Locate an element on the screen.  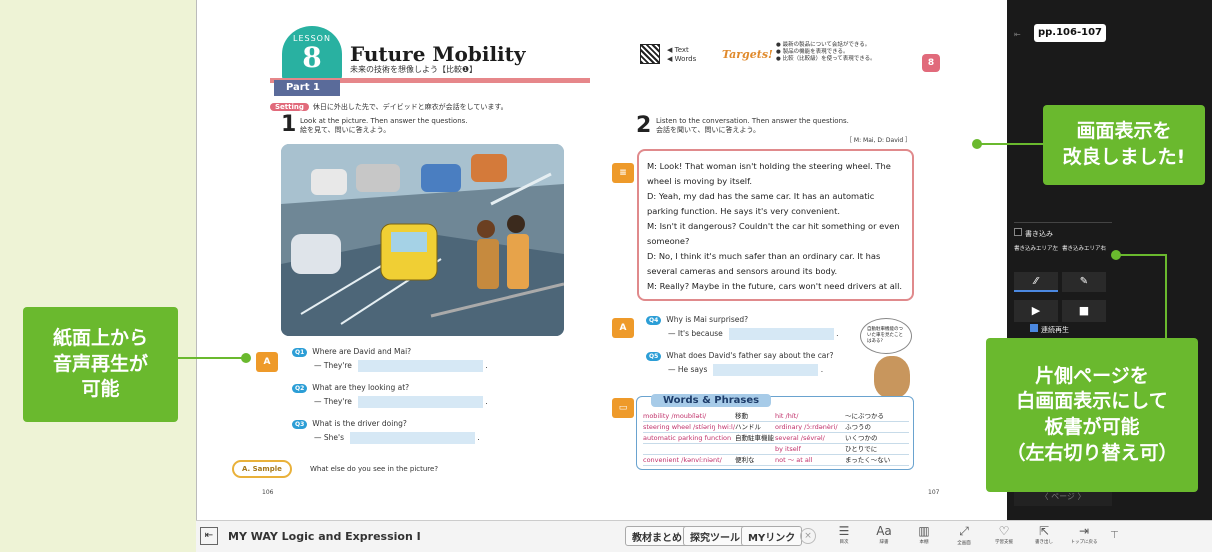
exit-icon: ⇤ is located at coordinates (209, 536).